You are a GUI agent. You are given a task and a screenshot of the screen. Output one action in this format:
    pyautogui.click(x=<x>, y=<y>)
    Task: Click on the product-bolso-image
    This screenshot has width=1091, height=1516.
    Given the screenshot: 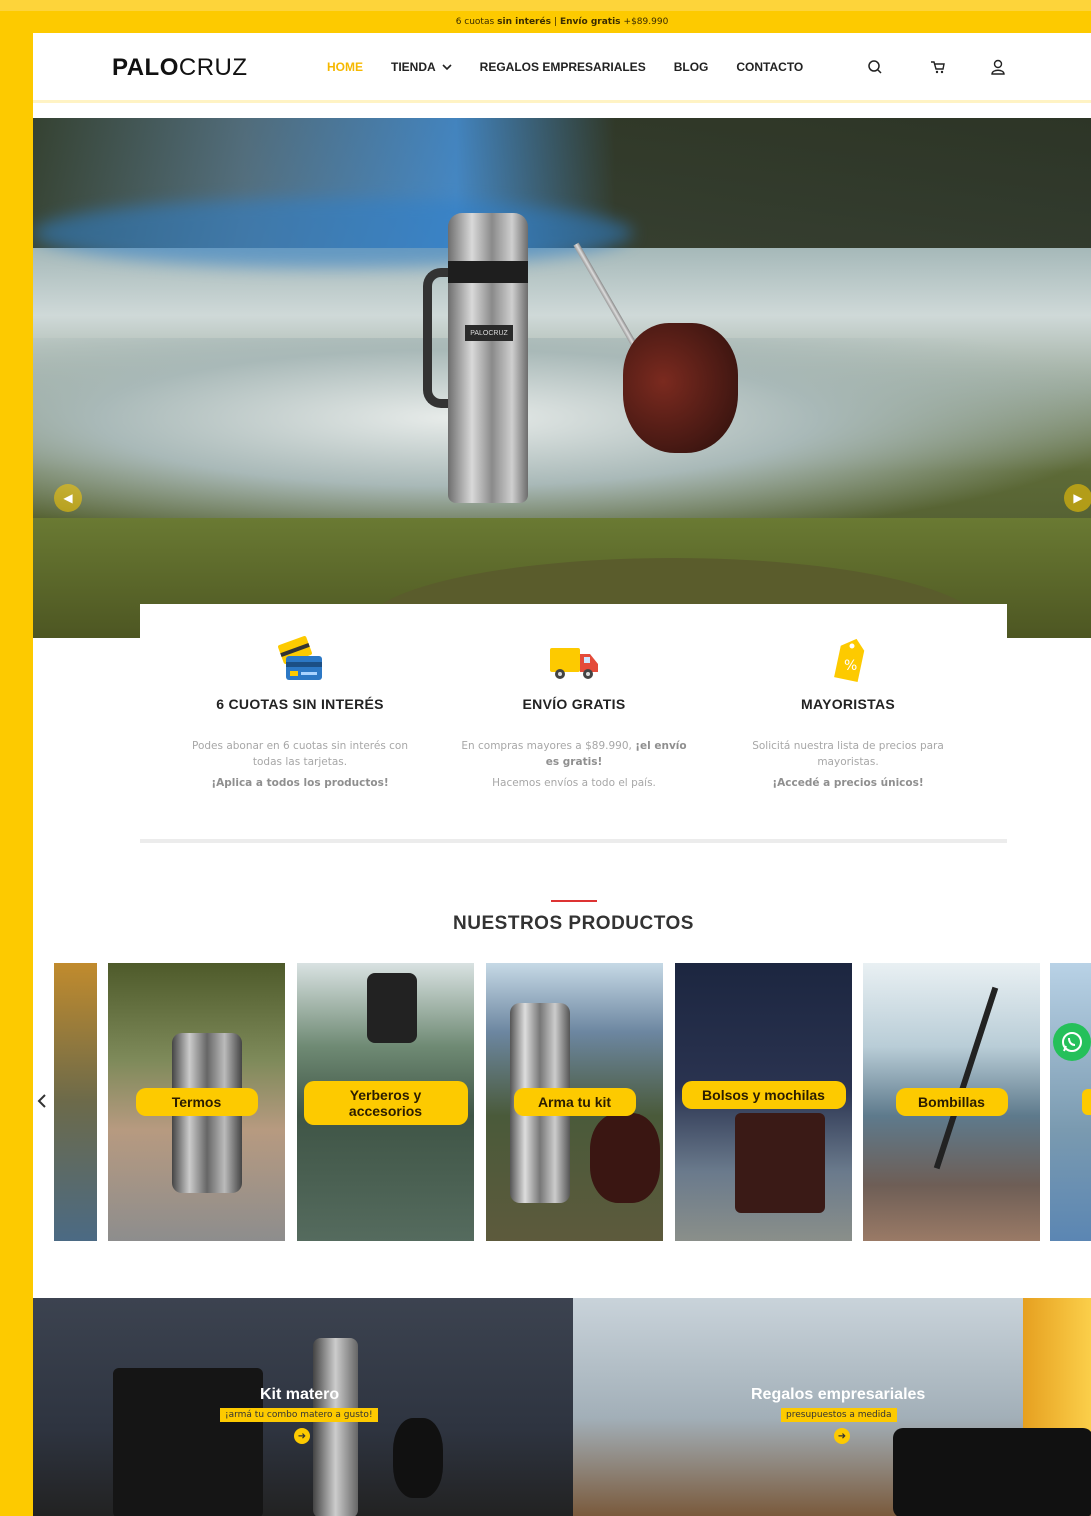 What is the action you would take?
    pyautogui.click(x=780, y=1163)
    